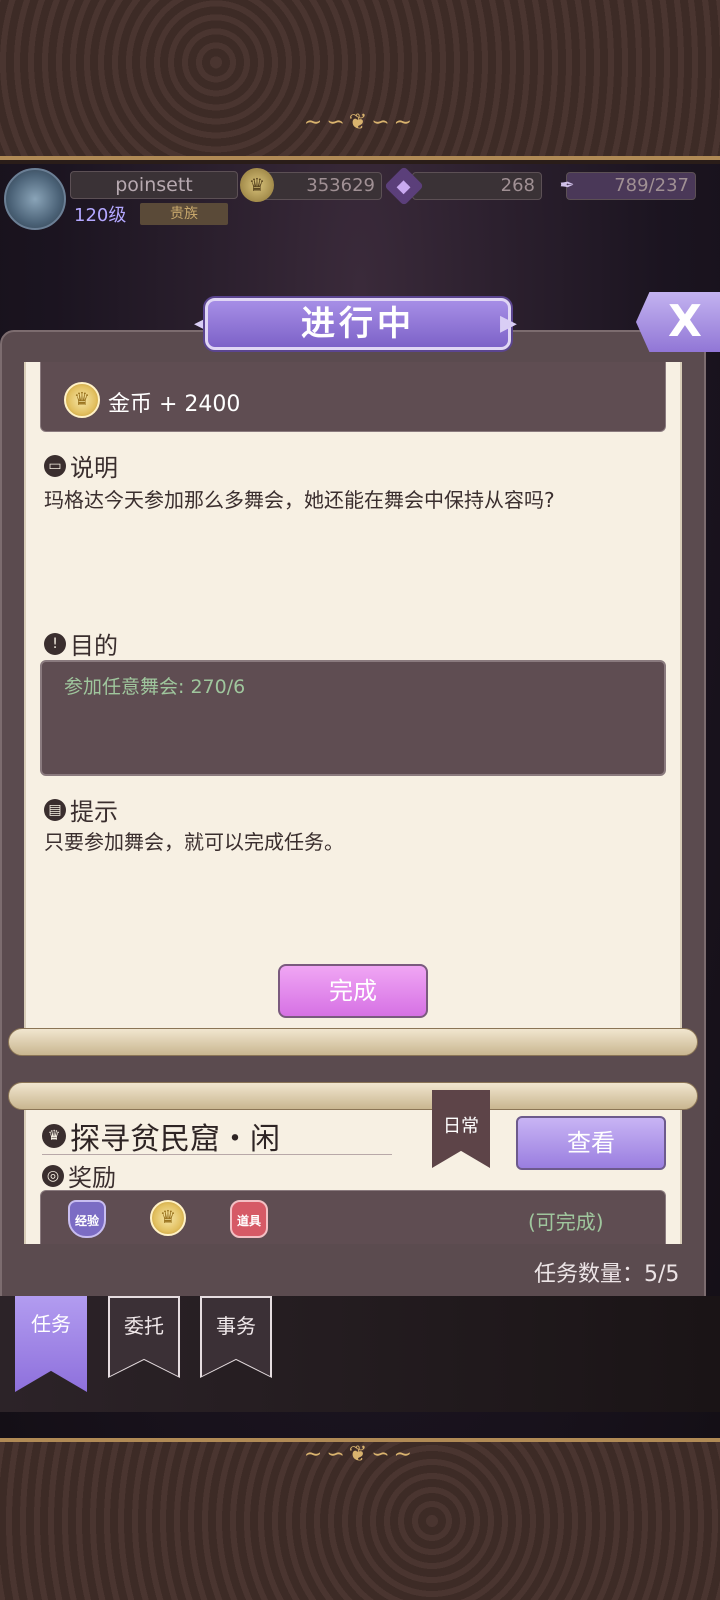  I want to click on stamina-counter: 789/237, so click(631, 186).